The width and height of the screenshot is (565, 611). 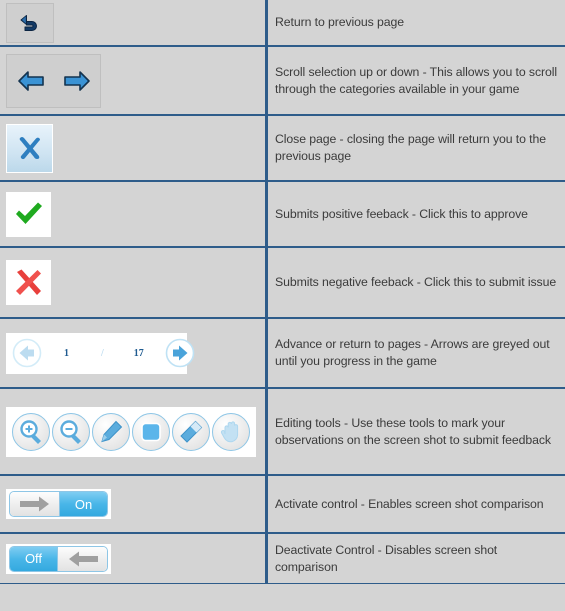 I want to click on positive-feedback-tile, so click(x=28, y=214).